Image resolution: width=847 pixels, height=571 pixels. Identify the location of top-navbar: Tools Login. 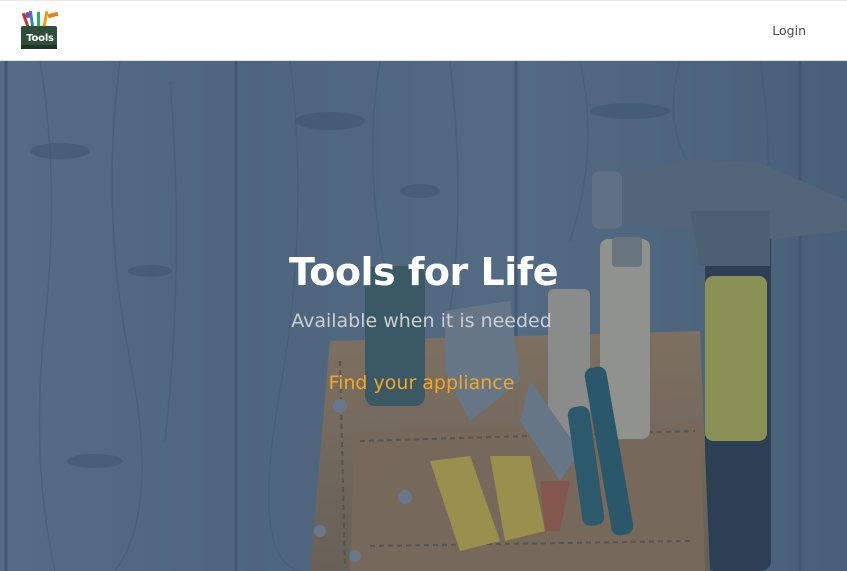
(423, 30).